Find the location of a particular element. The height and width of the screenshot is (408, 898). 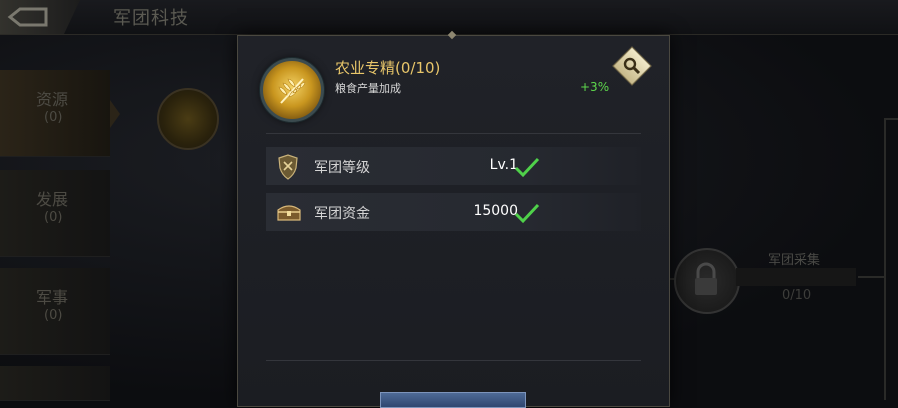

page-title: 军团科技 is located at coordinates (151, 18).